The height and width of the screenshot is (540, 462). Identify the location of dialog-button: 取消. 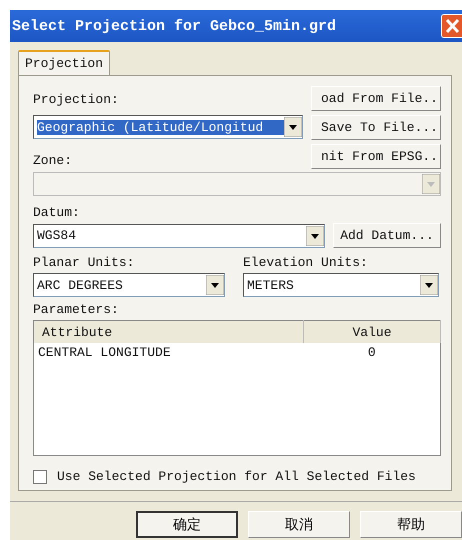
(299, 524).